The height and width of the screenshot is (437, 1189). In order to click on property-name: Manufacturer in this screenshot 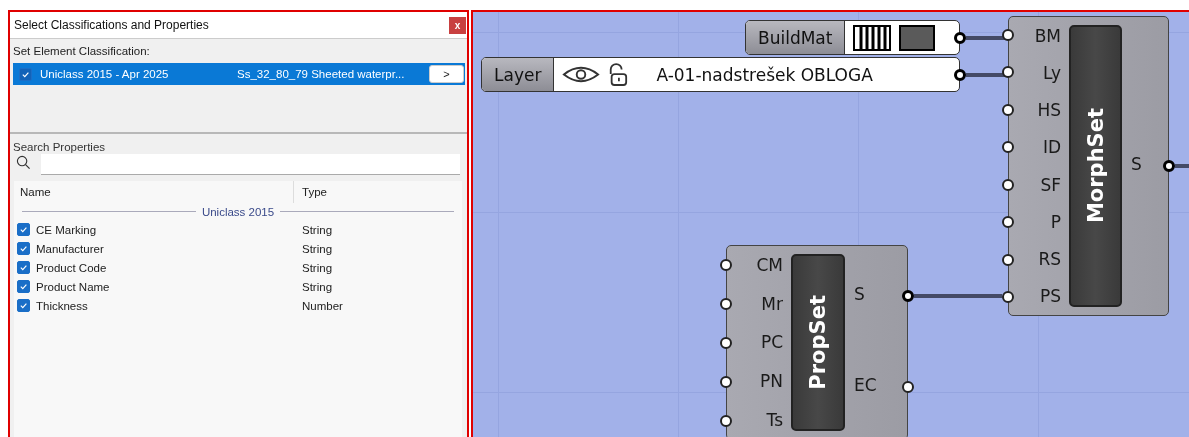, I will do `click(70, 248)`.